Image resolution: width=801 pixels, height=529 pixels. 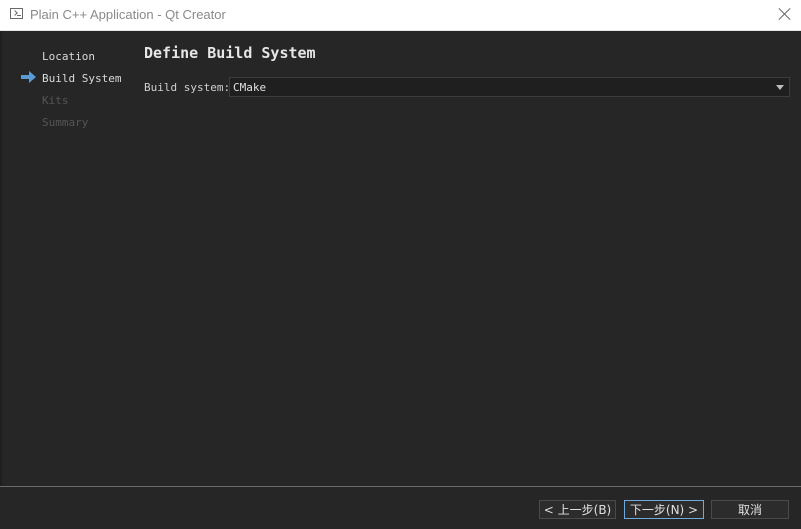 I want to click on build-system-select: CMake, so click(x=509, y=87).